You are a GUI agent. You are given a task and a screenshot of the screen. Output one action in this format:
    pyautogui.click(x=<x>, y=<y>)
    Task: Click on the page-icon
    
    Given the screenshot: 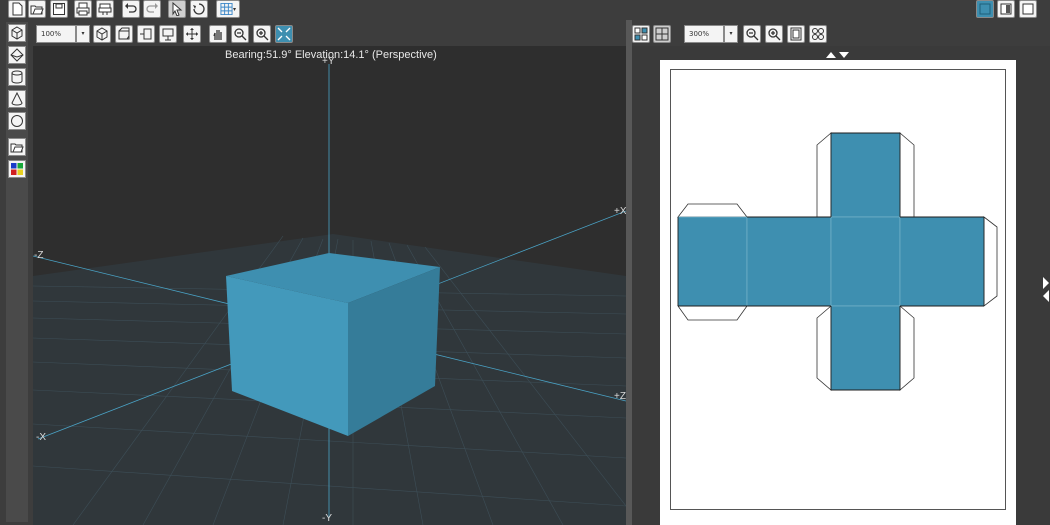 What is the action you would take?
    pyautogui.click(x=796, y=34)
    